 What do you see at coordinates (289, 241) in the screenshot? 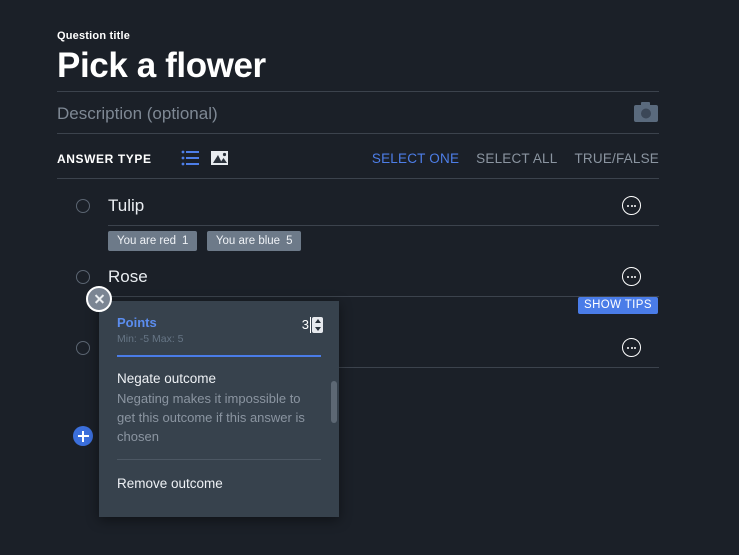
I see `outcome-chip-points: 5` at bounding box center [289, 241].